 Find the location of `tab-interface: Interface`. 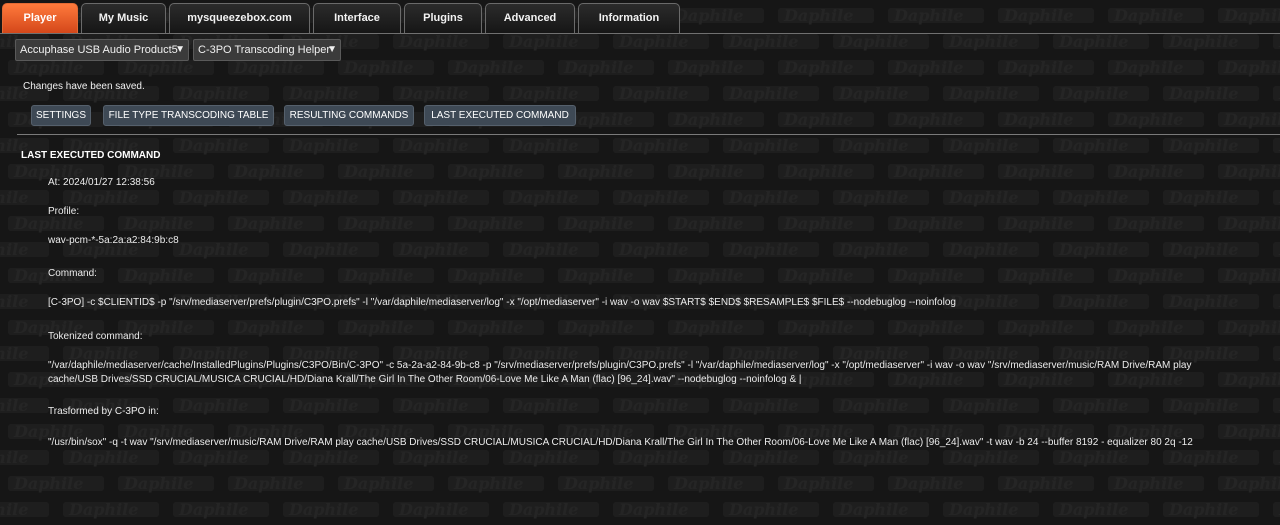

tab-interface: Interface is located at coordinates (357, 18).